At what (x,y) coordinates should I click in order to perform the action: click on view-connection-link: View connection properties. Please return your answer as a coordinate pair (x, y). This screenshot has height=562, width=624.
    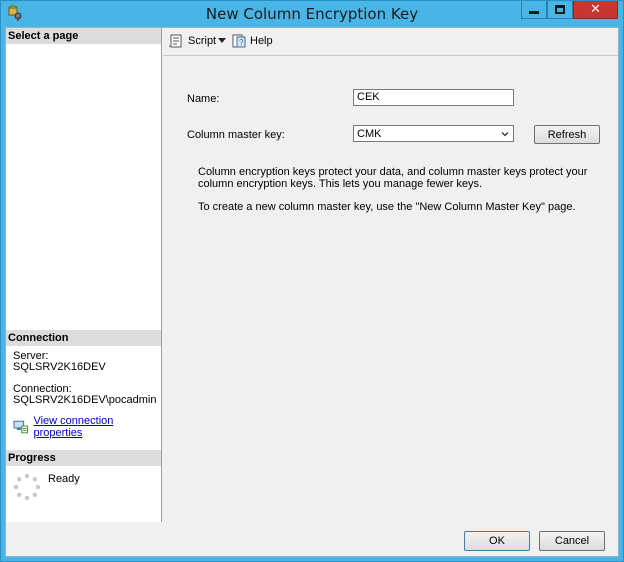
    Looking at the image, I should click on (97, 427).